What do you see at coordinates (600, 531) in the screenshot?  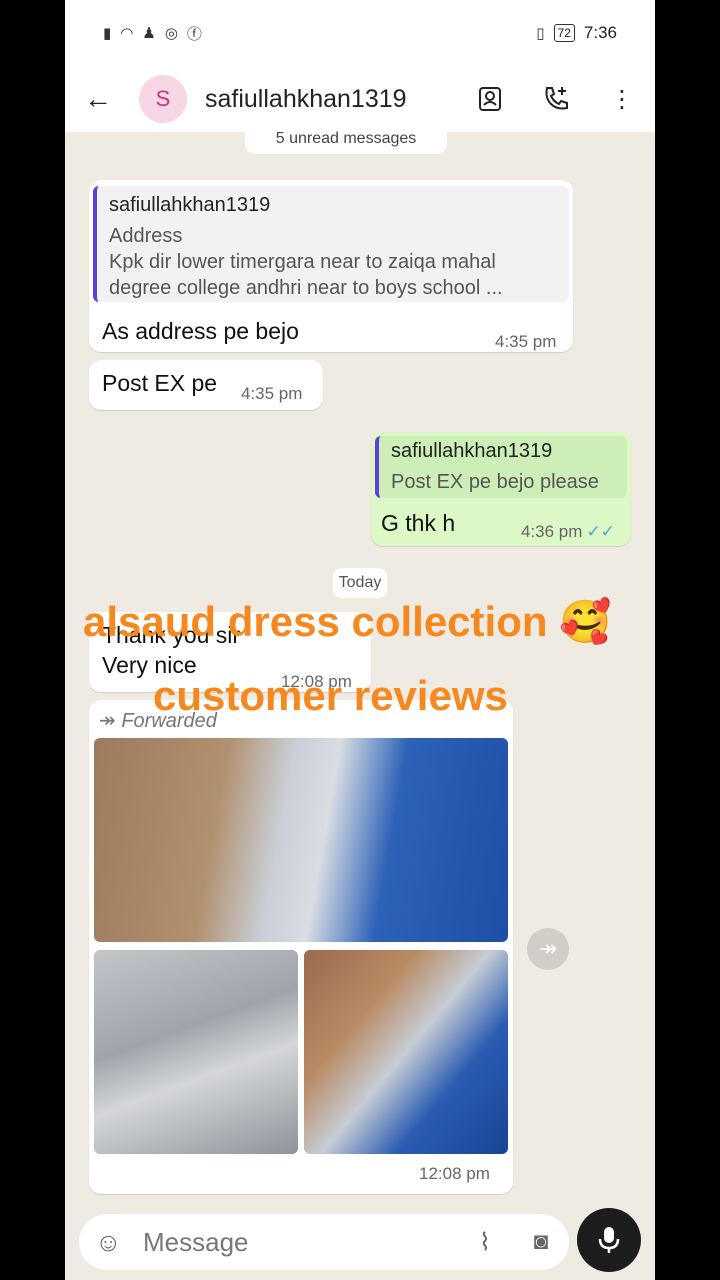 I see `read-ticks-icon: ✓✓` at bounding box center [600, 531].